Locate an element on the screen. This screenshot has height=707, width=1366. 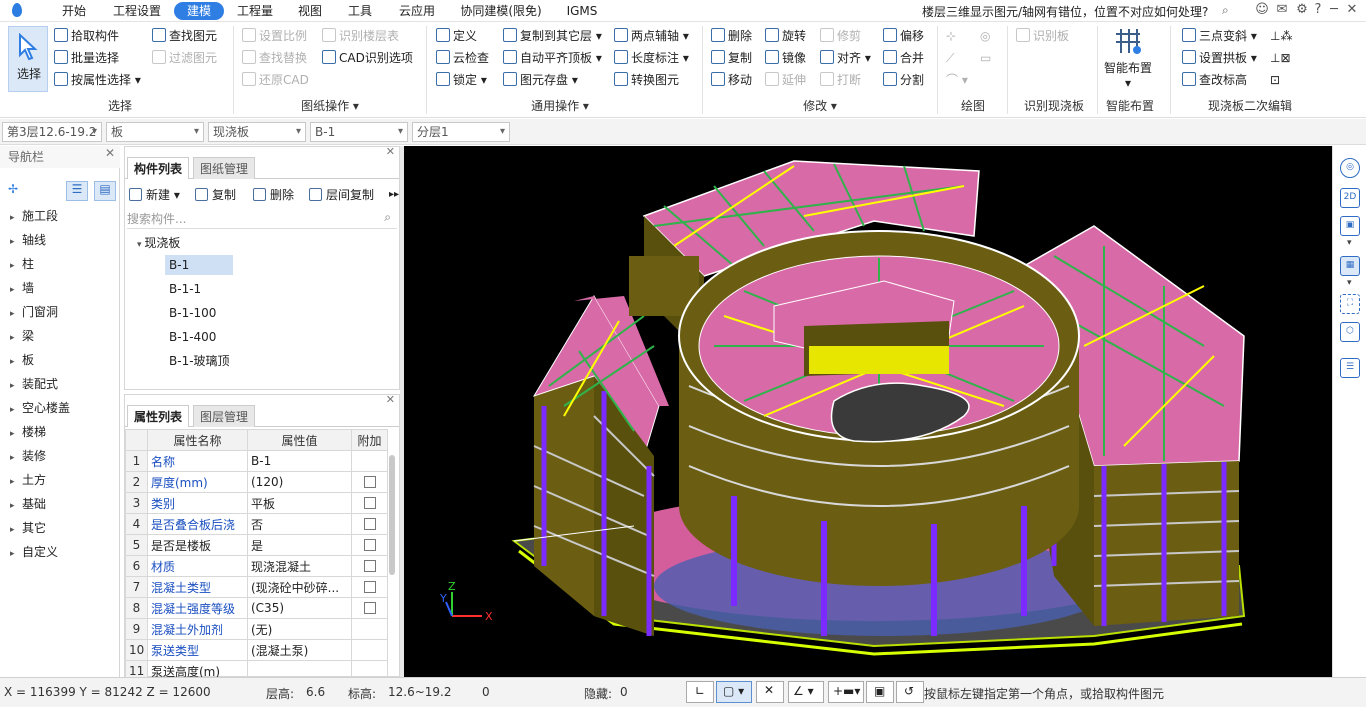
layer-select: 分层1 is located at coordinates (461, 132).